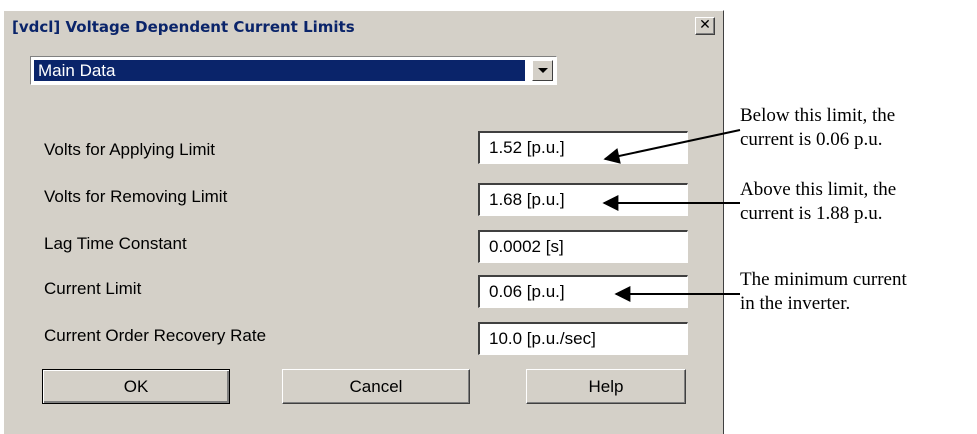  I want to click on annotation-arrows, so click(671, 215).